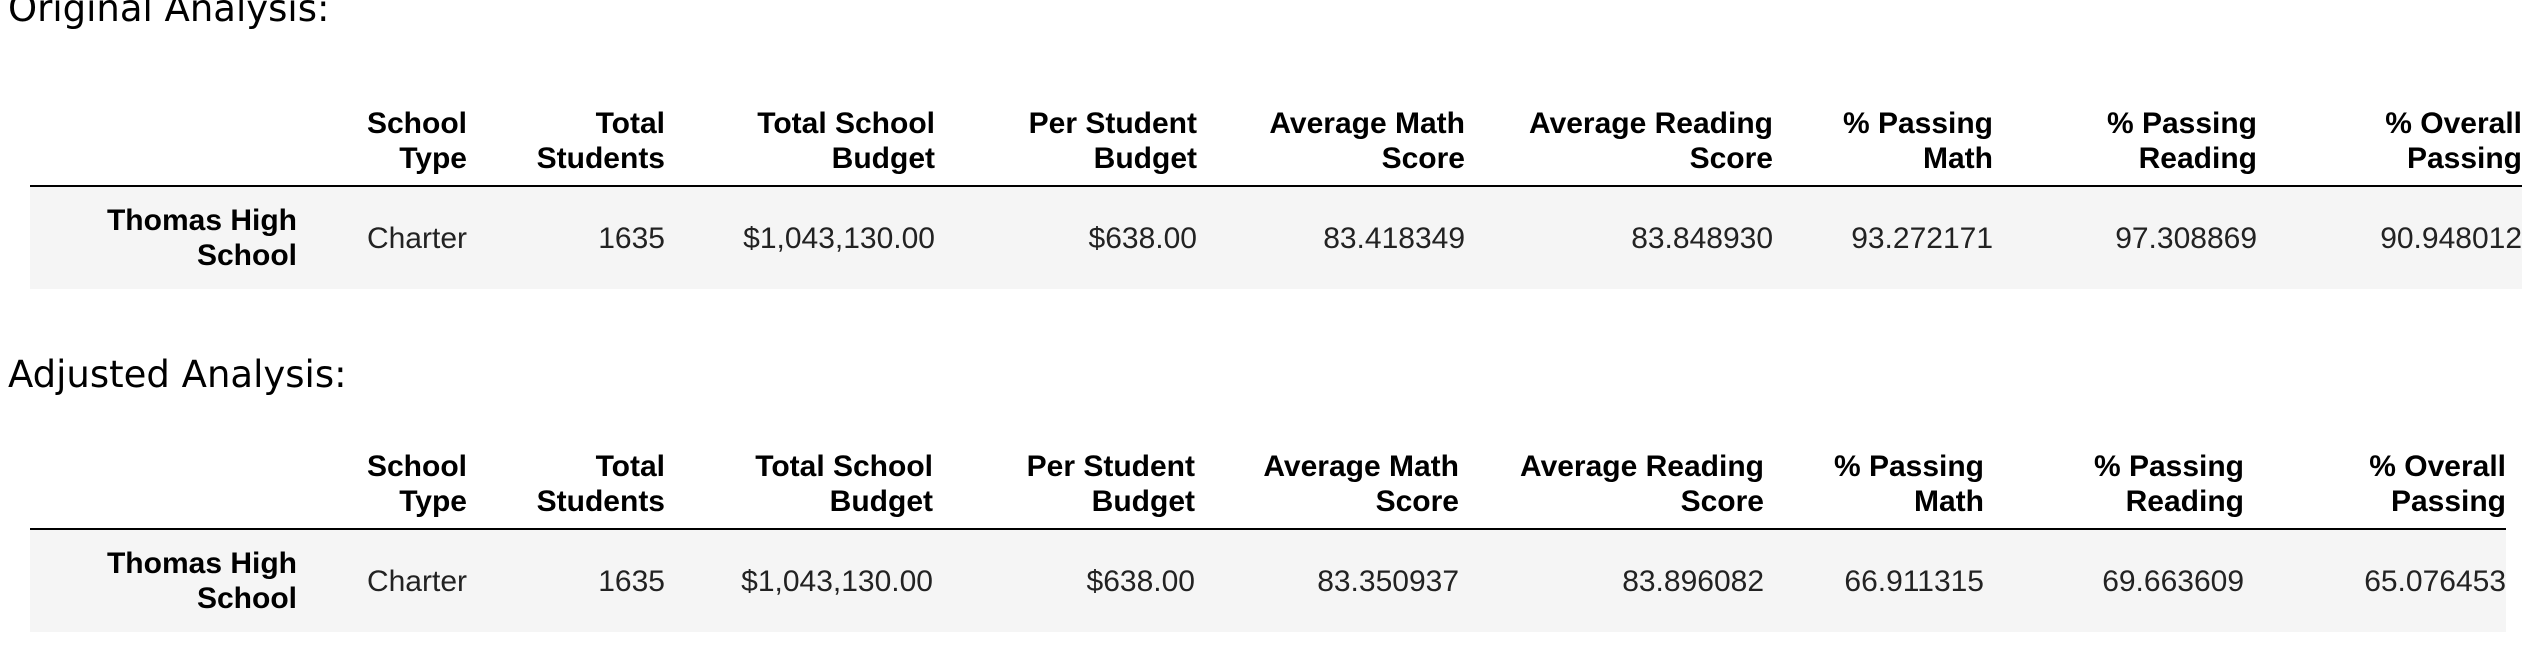 The width and height of the screenshot is (2528, 646). What do you see at coordinates (2173, 581) in the screenshot?
I see `cell-passing-reading: 69.663609` at bounding box center [2173, 581].